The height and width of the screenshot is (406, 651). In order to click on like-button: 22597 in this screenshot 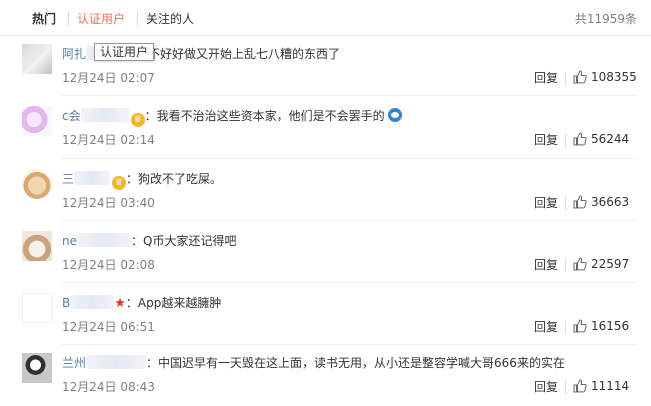, I will do `click(601, 265)`.